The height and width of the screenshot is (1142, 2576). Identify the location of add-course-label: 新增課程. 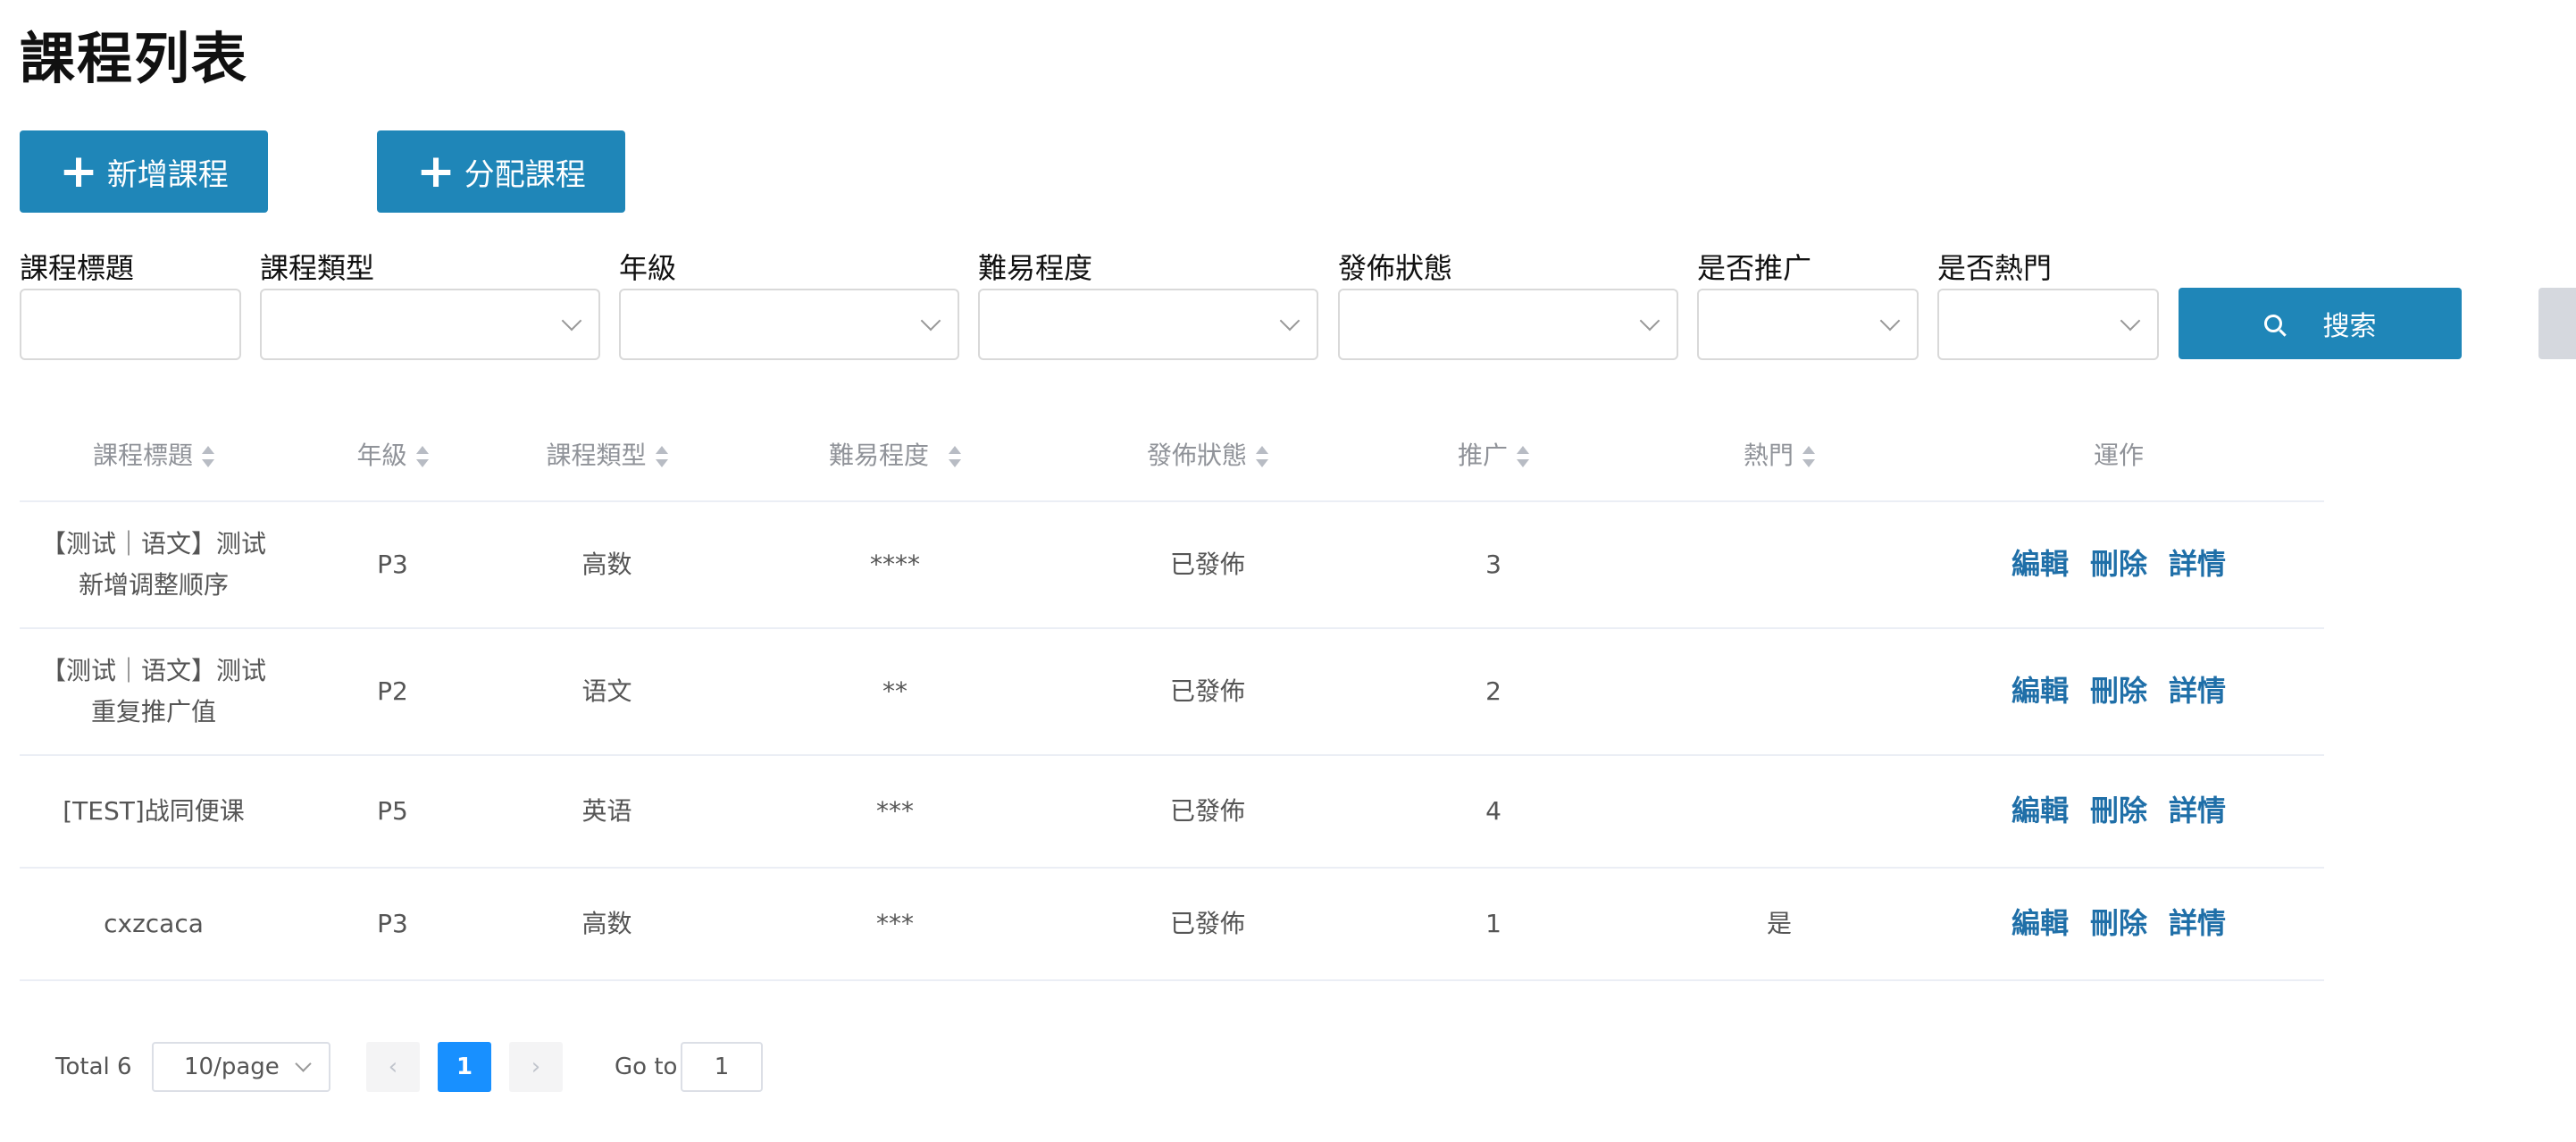
(168, 174).